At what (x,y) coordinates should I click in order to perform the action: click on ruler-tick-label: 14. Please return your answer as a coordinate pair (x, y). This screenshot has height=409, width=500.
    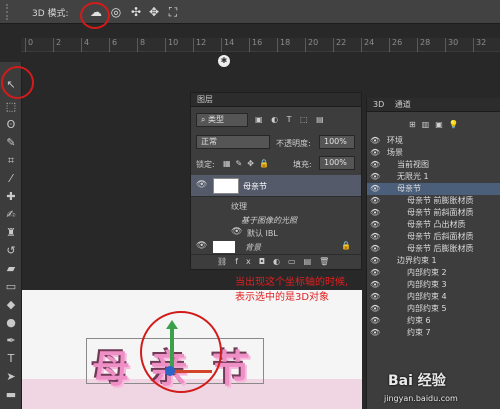
    Looking at the image, I should click on (229, 42).